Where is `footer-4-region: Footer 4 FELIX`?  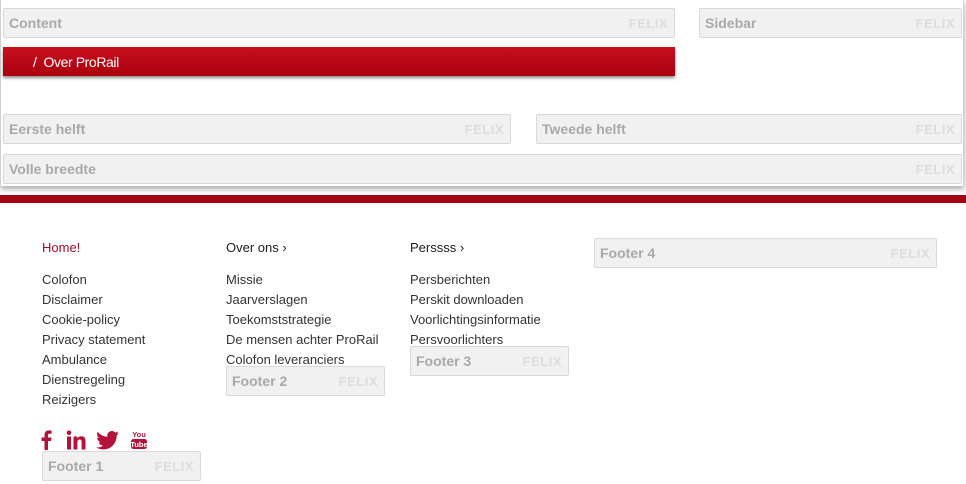 footer-4-region: Footer 4 FELIX is located at coordinates (765, 253).